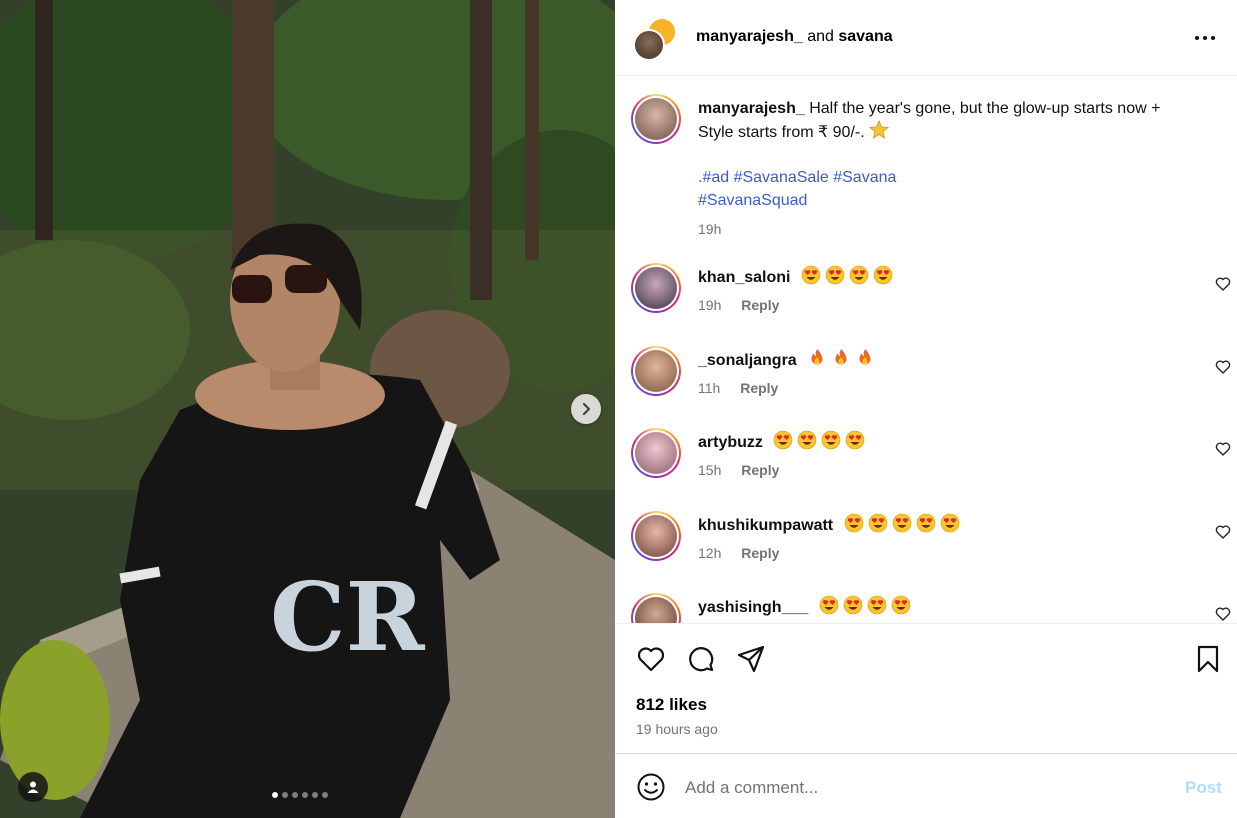 This screenshot has height=818, width=1237. I want to click on comment-username: yashisingh___, so click(753, 607).